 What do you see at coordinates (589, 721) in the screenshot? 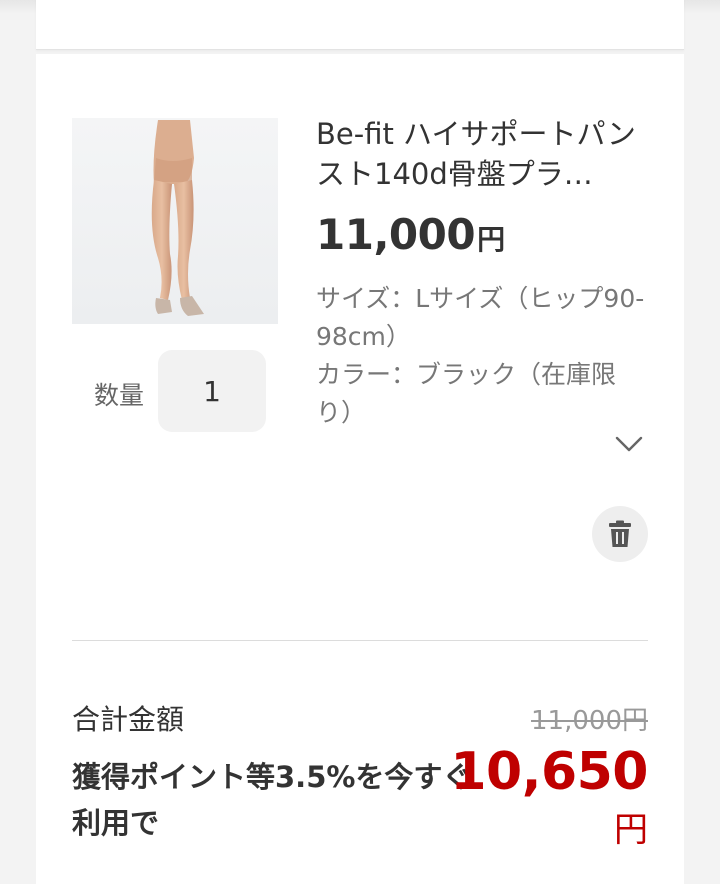
I see `original-price: 11,000円` at bounding box center [589, 721].